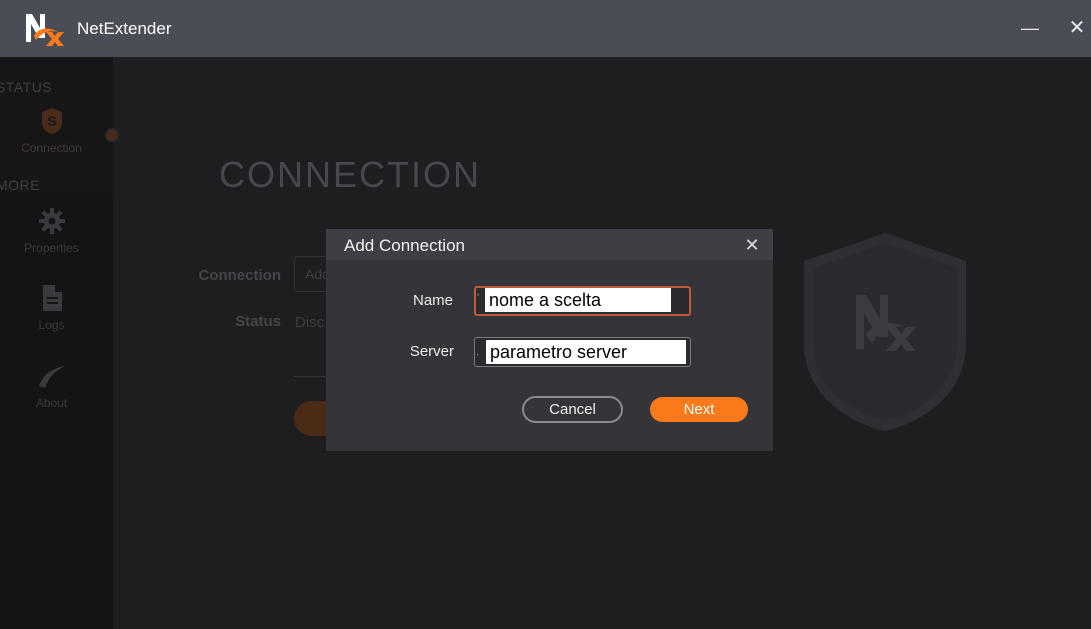 The width and height of the screenshot is (1091, 629). Describe the element at coordinates (545, 28) in the screenshot. I see `title-bar: NetExtender — ✕` at that location.